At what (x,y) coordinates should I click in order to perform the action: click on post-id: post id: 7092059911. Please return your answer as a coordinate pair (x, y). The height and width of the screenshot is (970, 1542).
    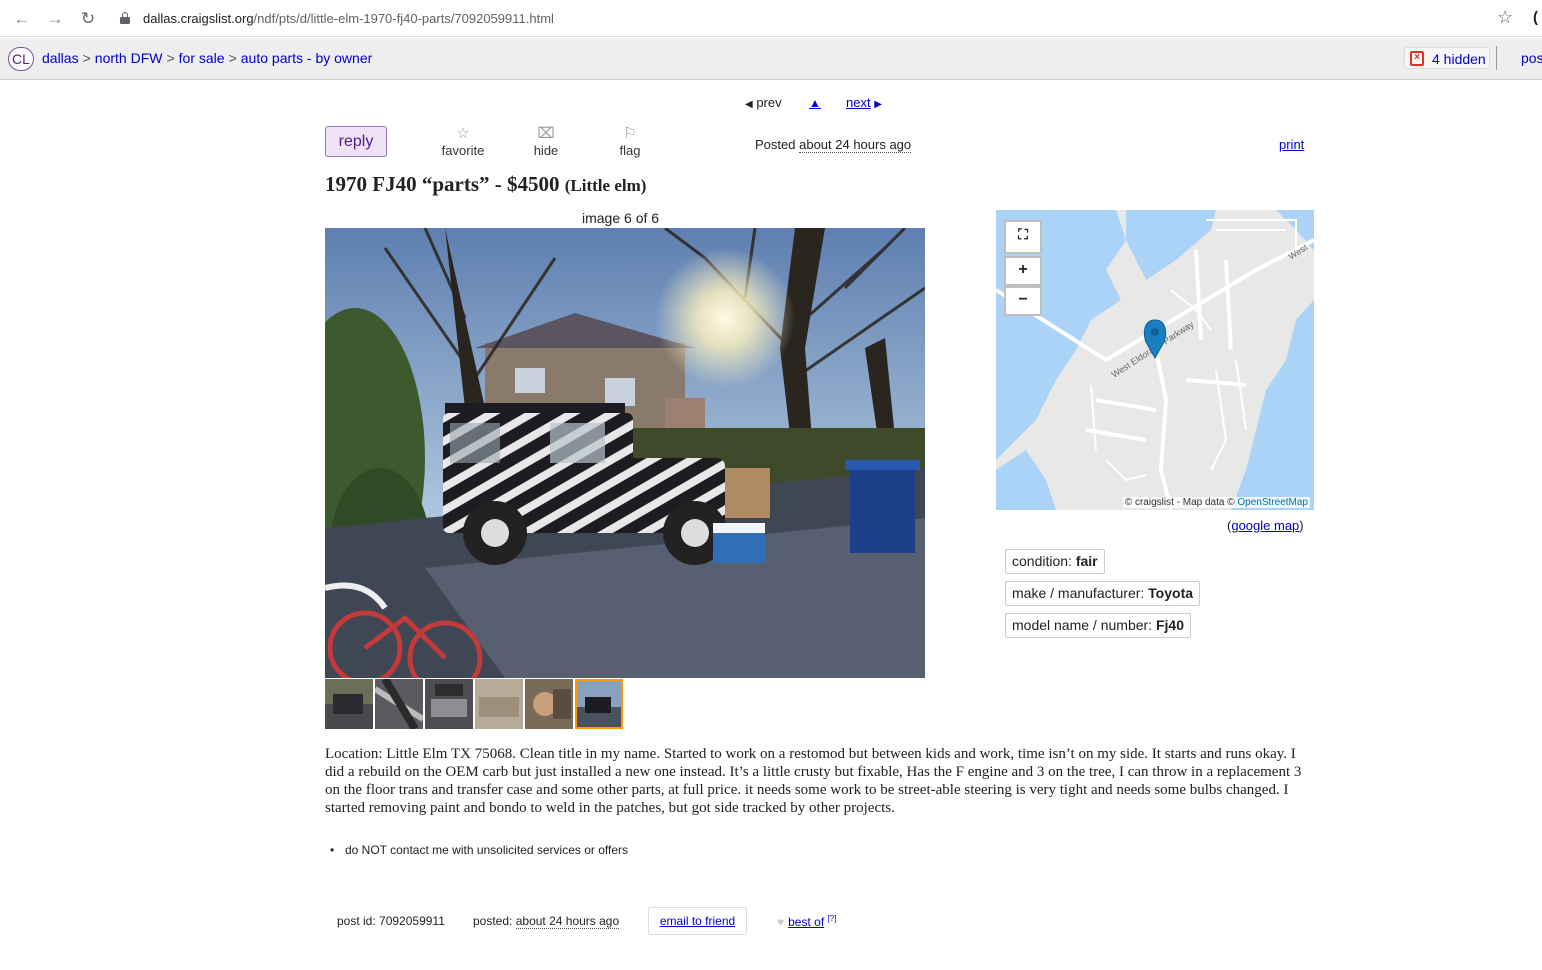
    Looking at the image, I should click on (391, 921).